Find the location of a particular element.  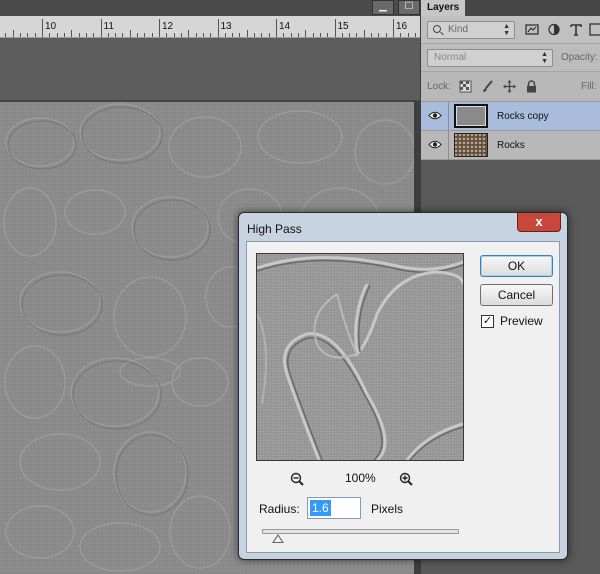

blend-row: Normal ▲ ▼ Opacity: is located at coordinates (510, 58).